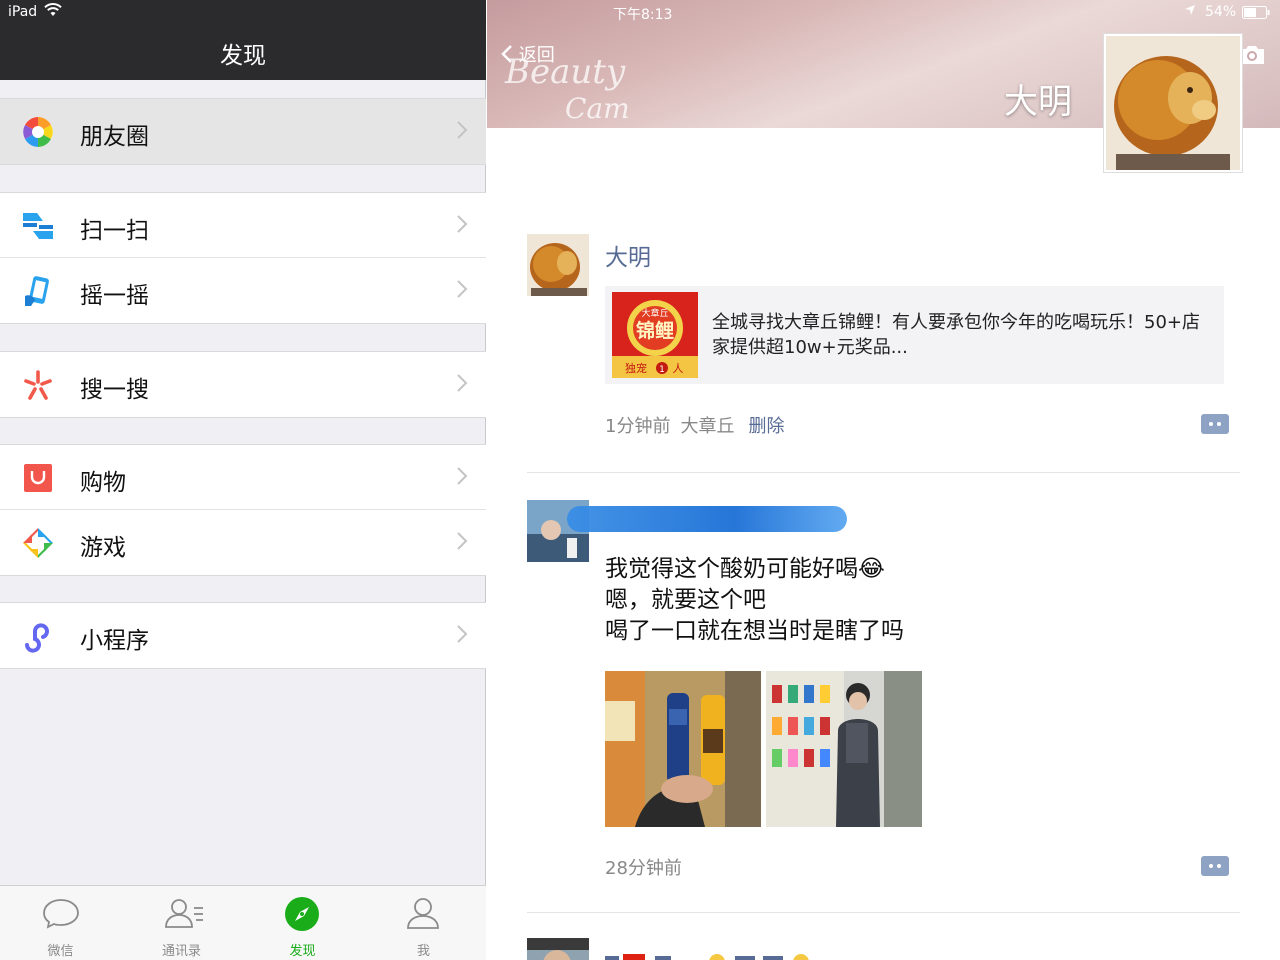 This screenshot has width=1280, height=960. I want to click on compass-icon, so click(302, 914).